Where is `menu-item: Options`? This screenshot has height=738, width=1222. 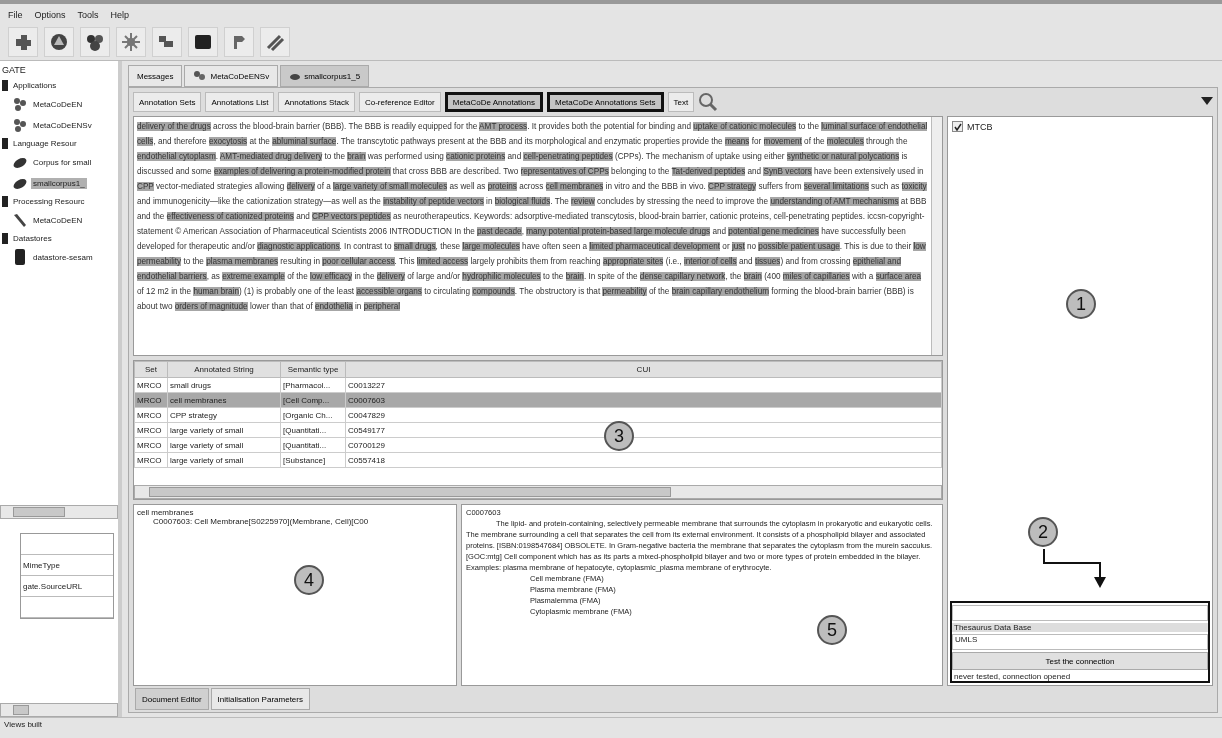
menu-item: Options is located at coordinates (50, 15).